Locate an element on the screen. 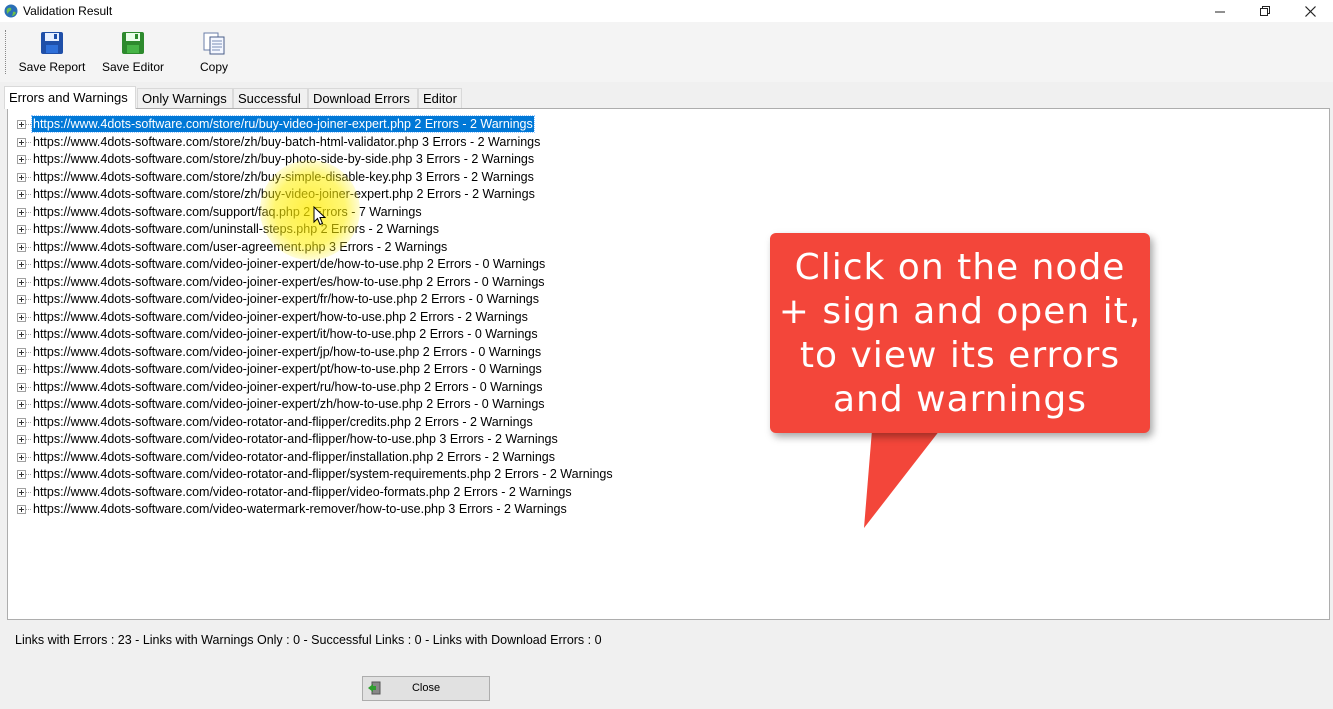  close-icon is located at coordinates (1310, 11).